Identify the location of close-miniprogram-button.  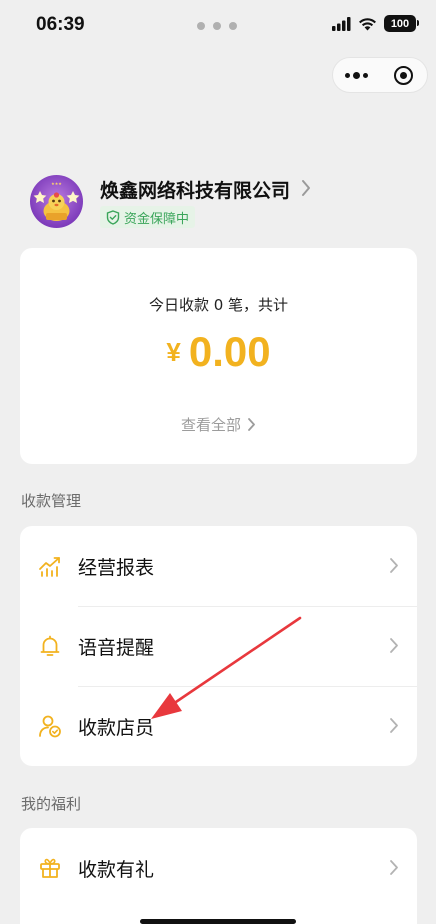
(403, 75).